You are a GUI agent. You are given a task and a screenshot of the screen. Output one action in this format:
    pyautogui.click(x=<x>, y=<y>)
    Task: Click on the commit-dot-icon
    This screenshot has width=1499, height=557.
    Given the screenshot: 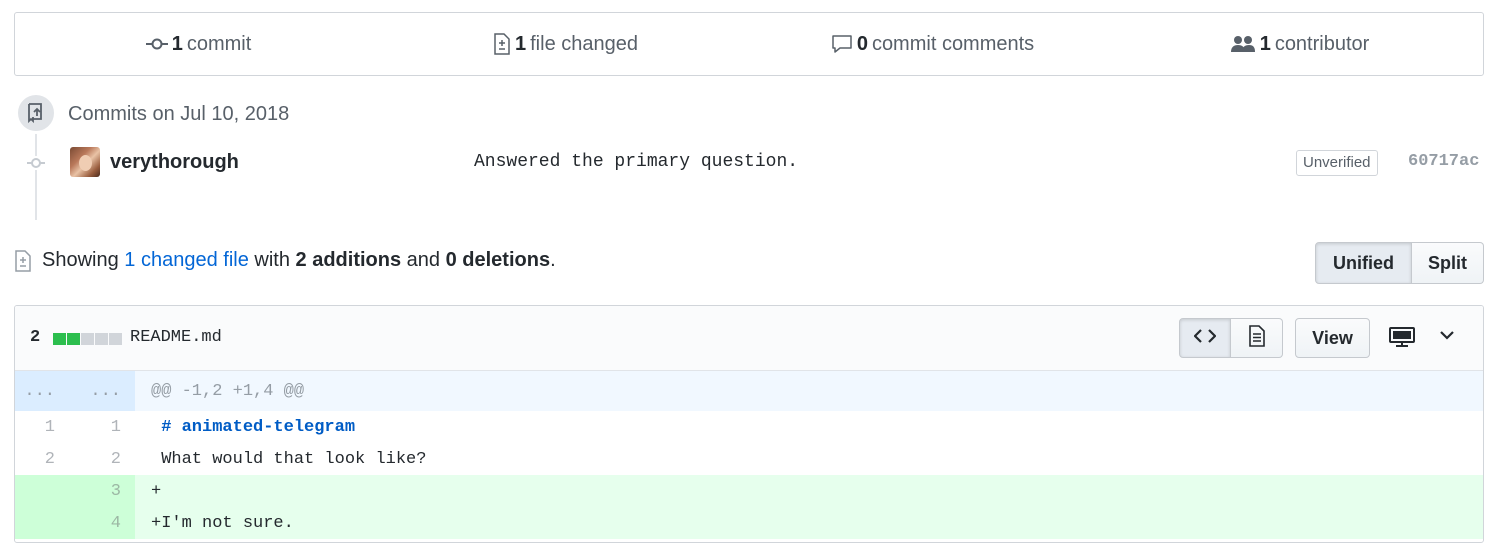 What is the action you would take?
    pyautogui.click(x=36, y=163)
    